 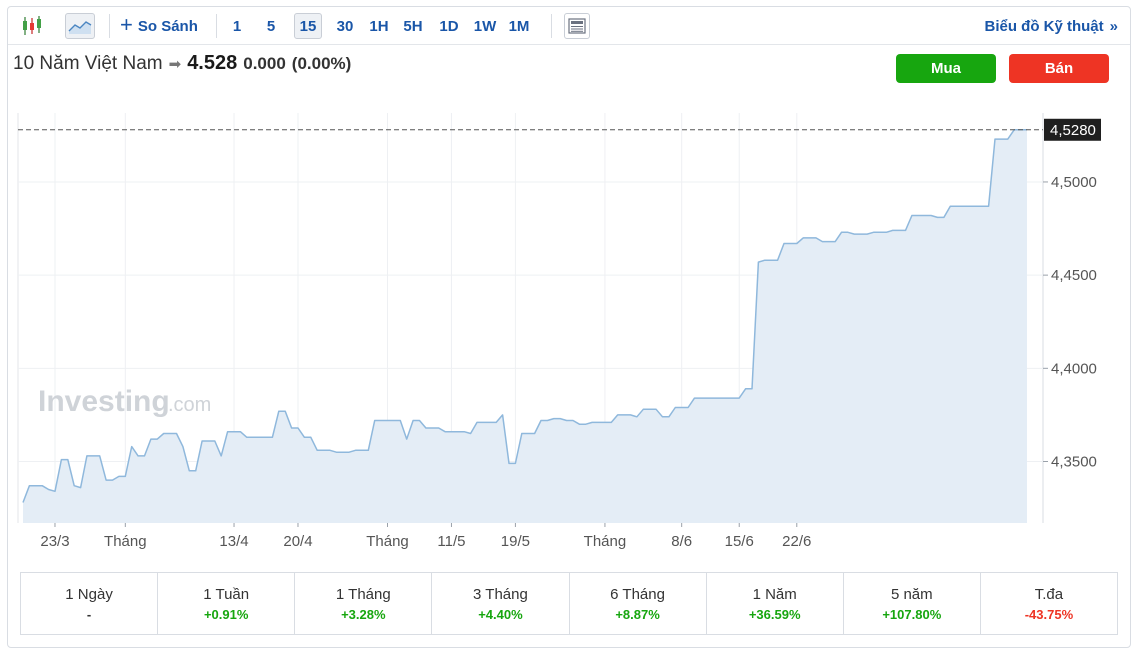 What do you see at coordinates (912, 603) in the screenshot?
I see `performance-cell: 5 năm +107.80%` at bounding box center [912, 603].